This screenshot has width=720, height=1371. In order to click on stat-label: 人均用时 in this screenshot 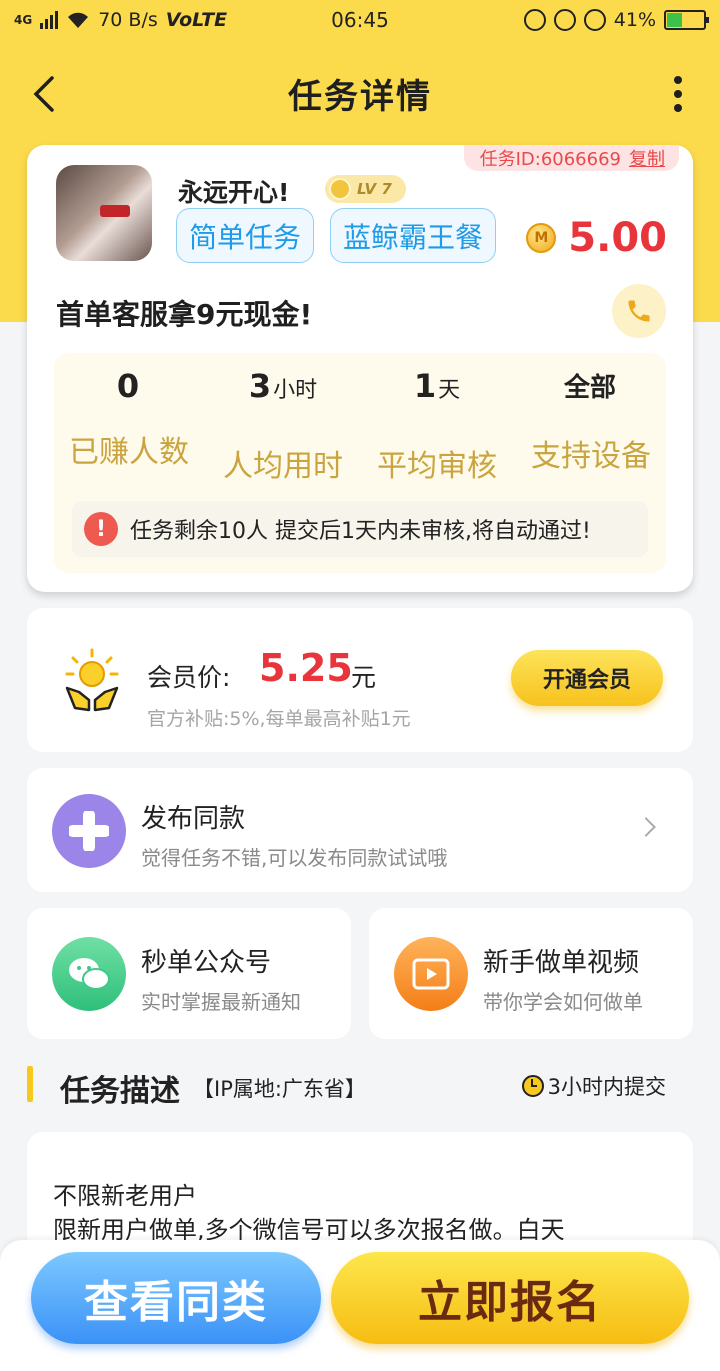, I will do `click(283, 466)`.